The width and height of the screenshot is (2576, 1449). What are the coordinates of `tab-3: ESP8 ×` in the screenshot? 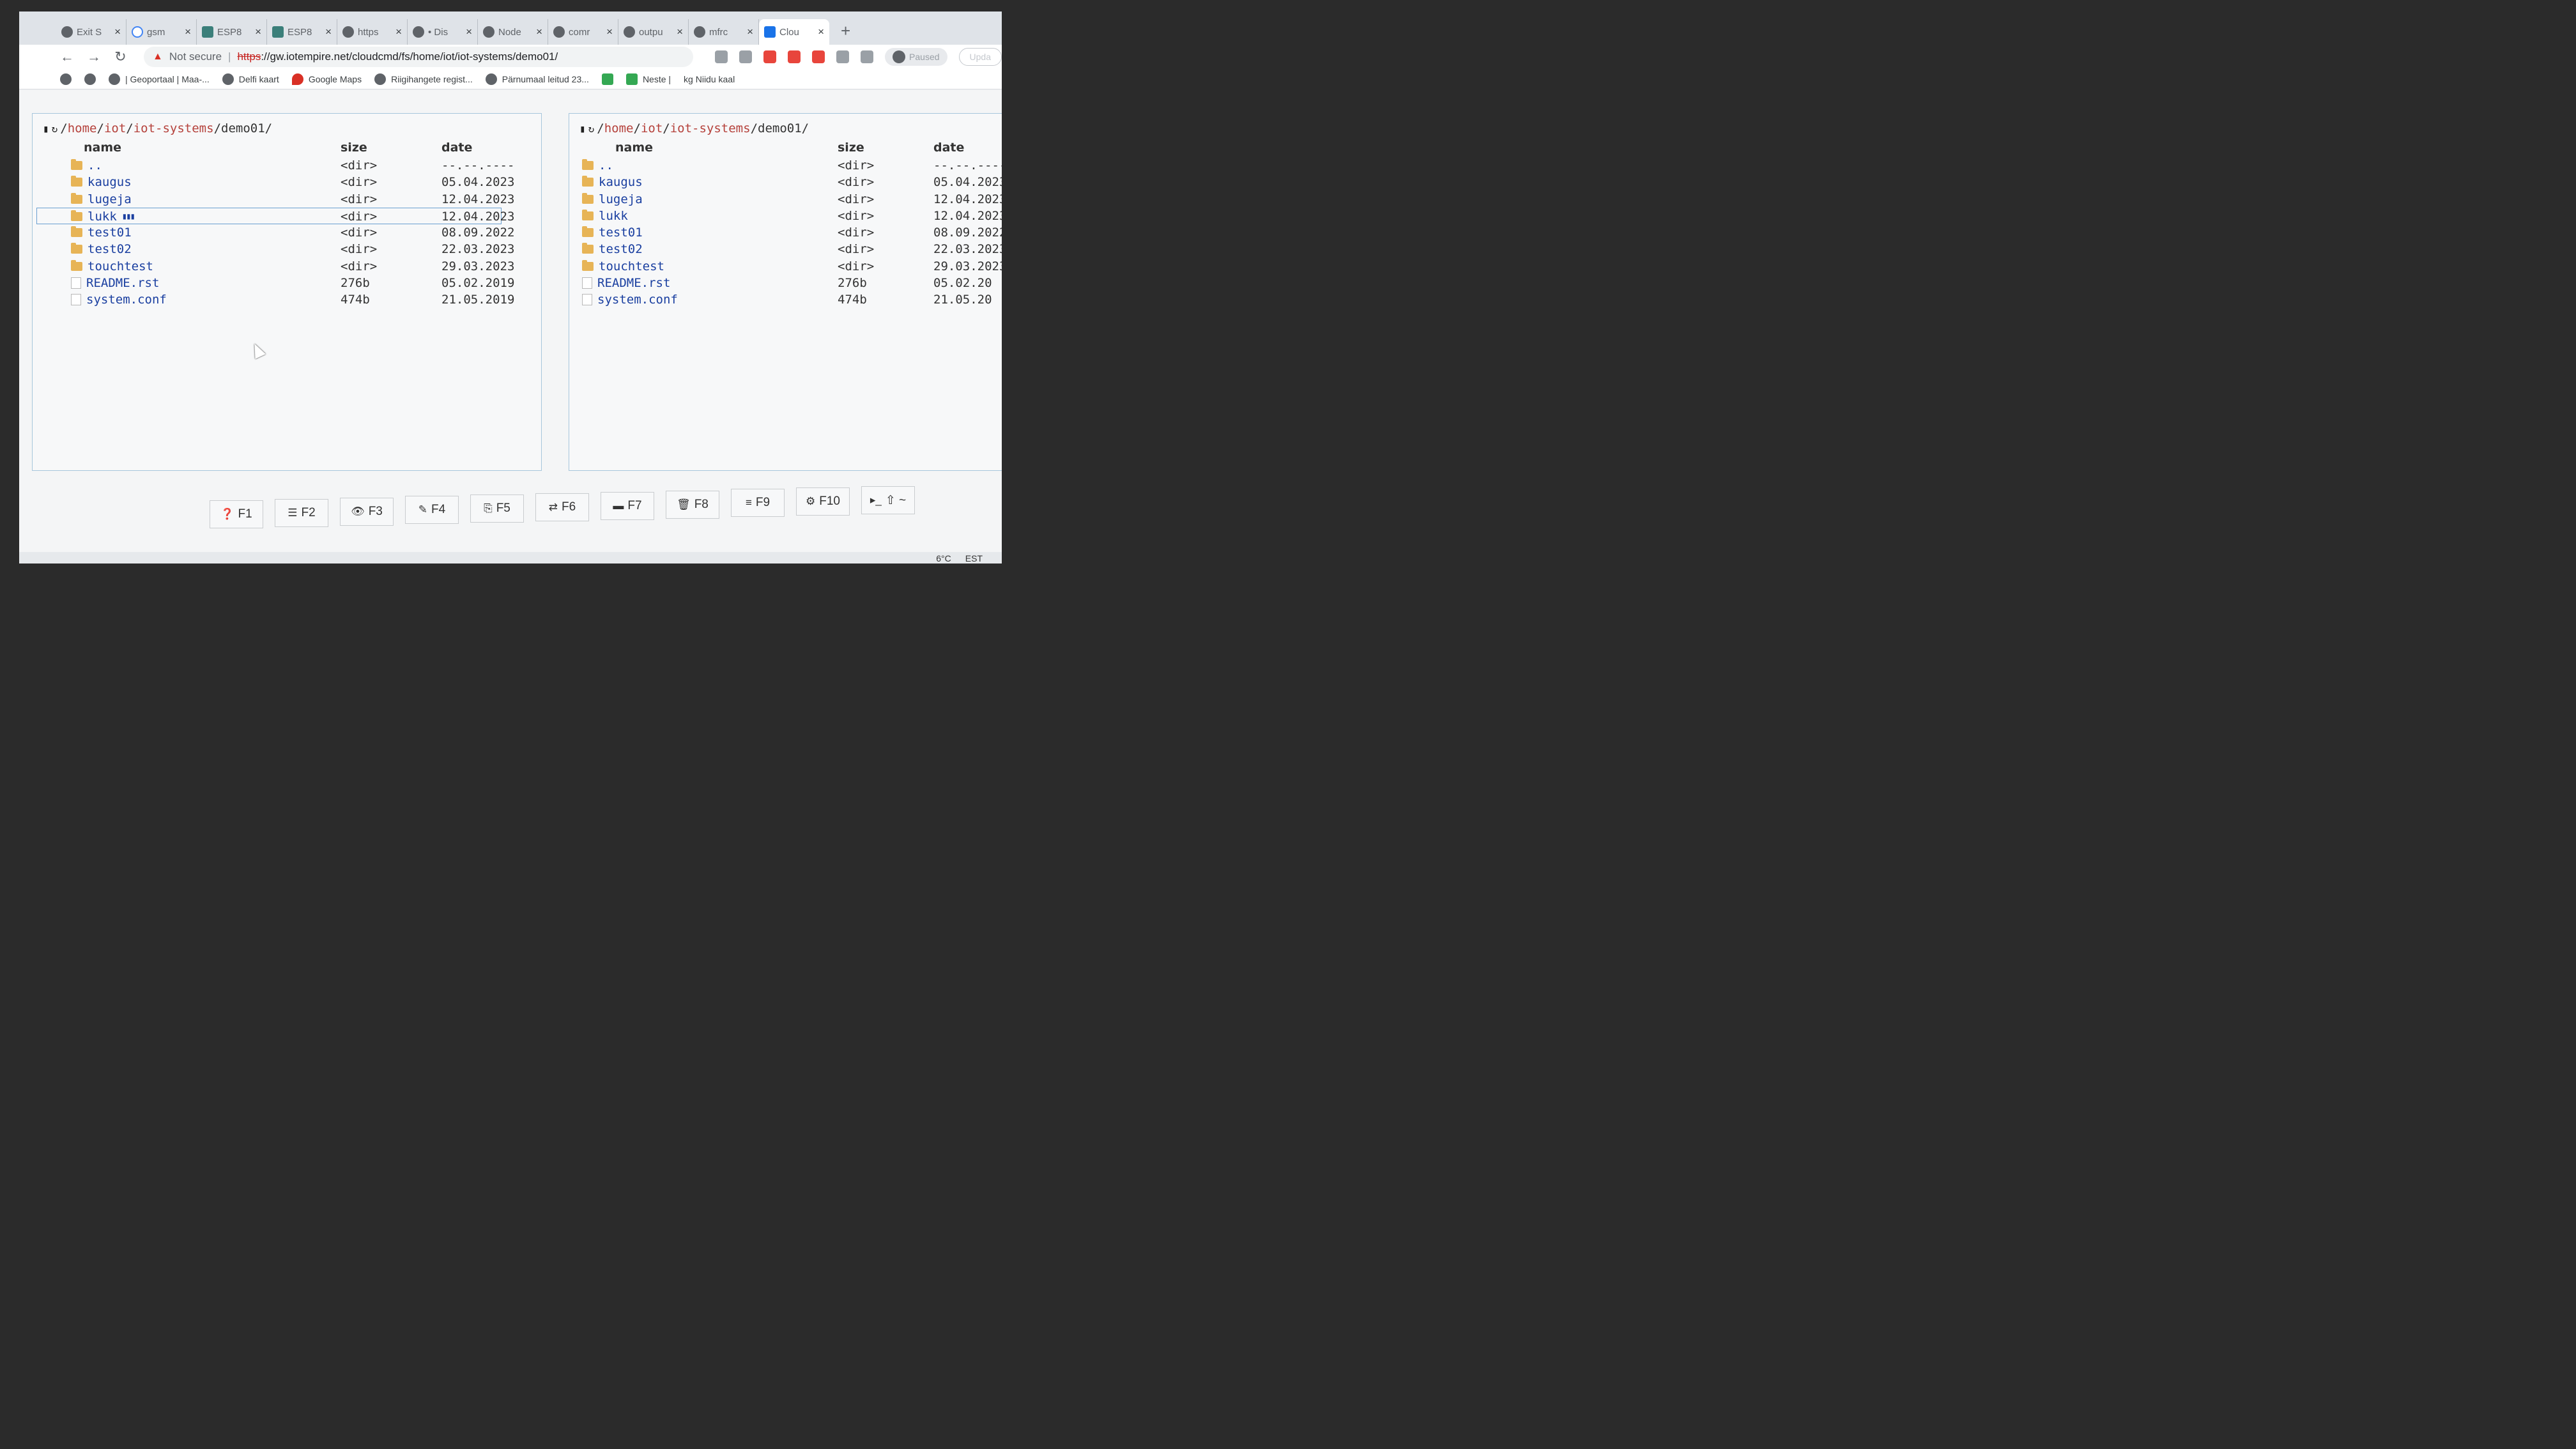 It's located at (302, 32).